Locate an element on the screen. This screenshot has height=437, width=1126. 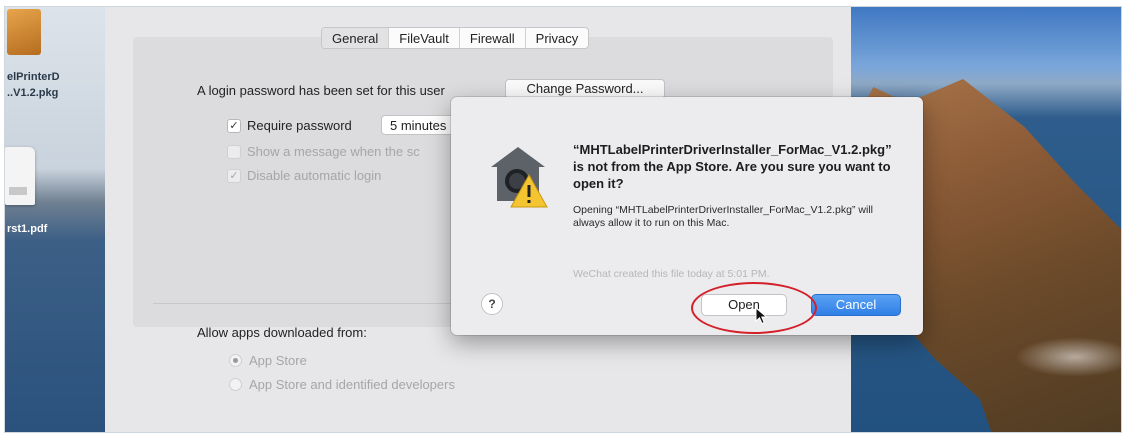
app-store-option-label: App Store is located at coordinates (278, 360).